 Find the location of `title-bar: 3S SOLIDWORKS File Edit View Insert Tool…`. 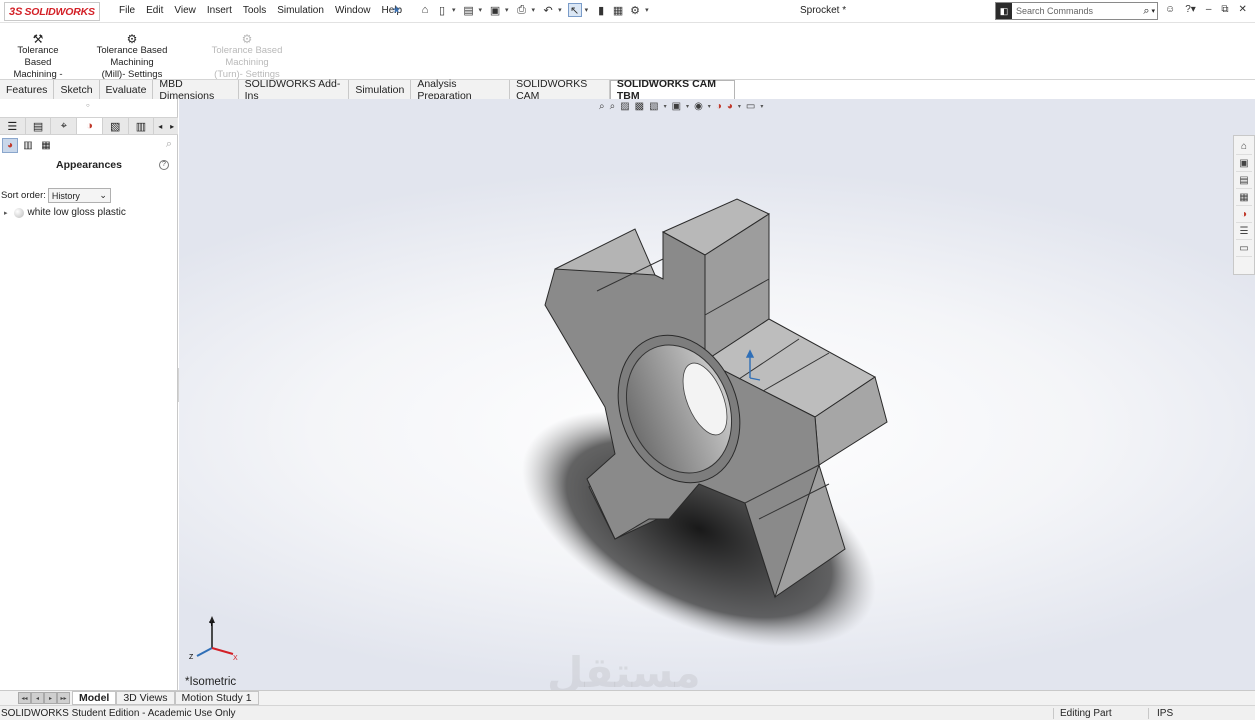

title-bar: 3S SOLIDWORKS File Edit View Insert Tool… is located at coordinates (627, 11).